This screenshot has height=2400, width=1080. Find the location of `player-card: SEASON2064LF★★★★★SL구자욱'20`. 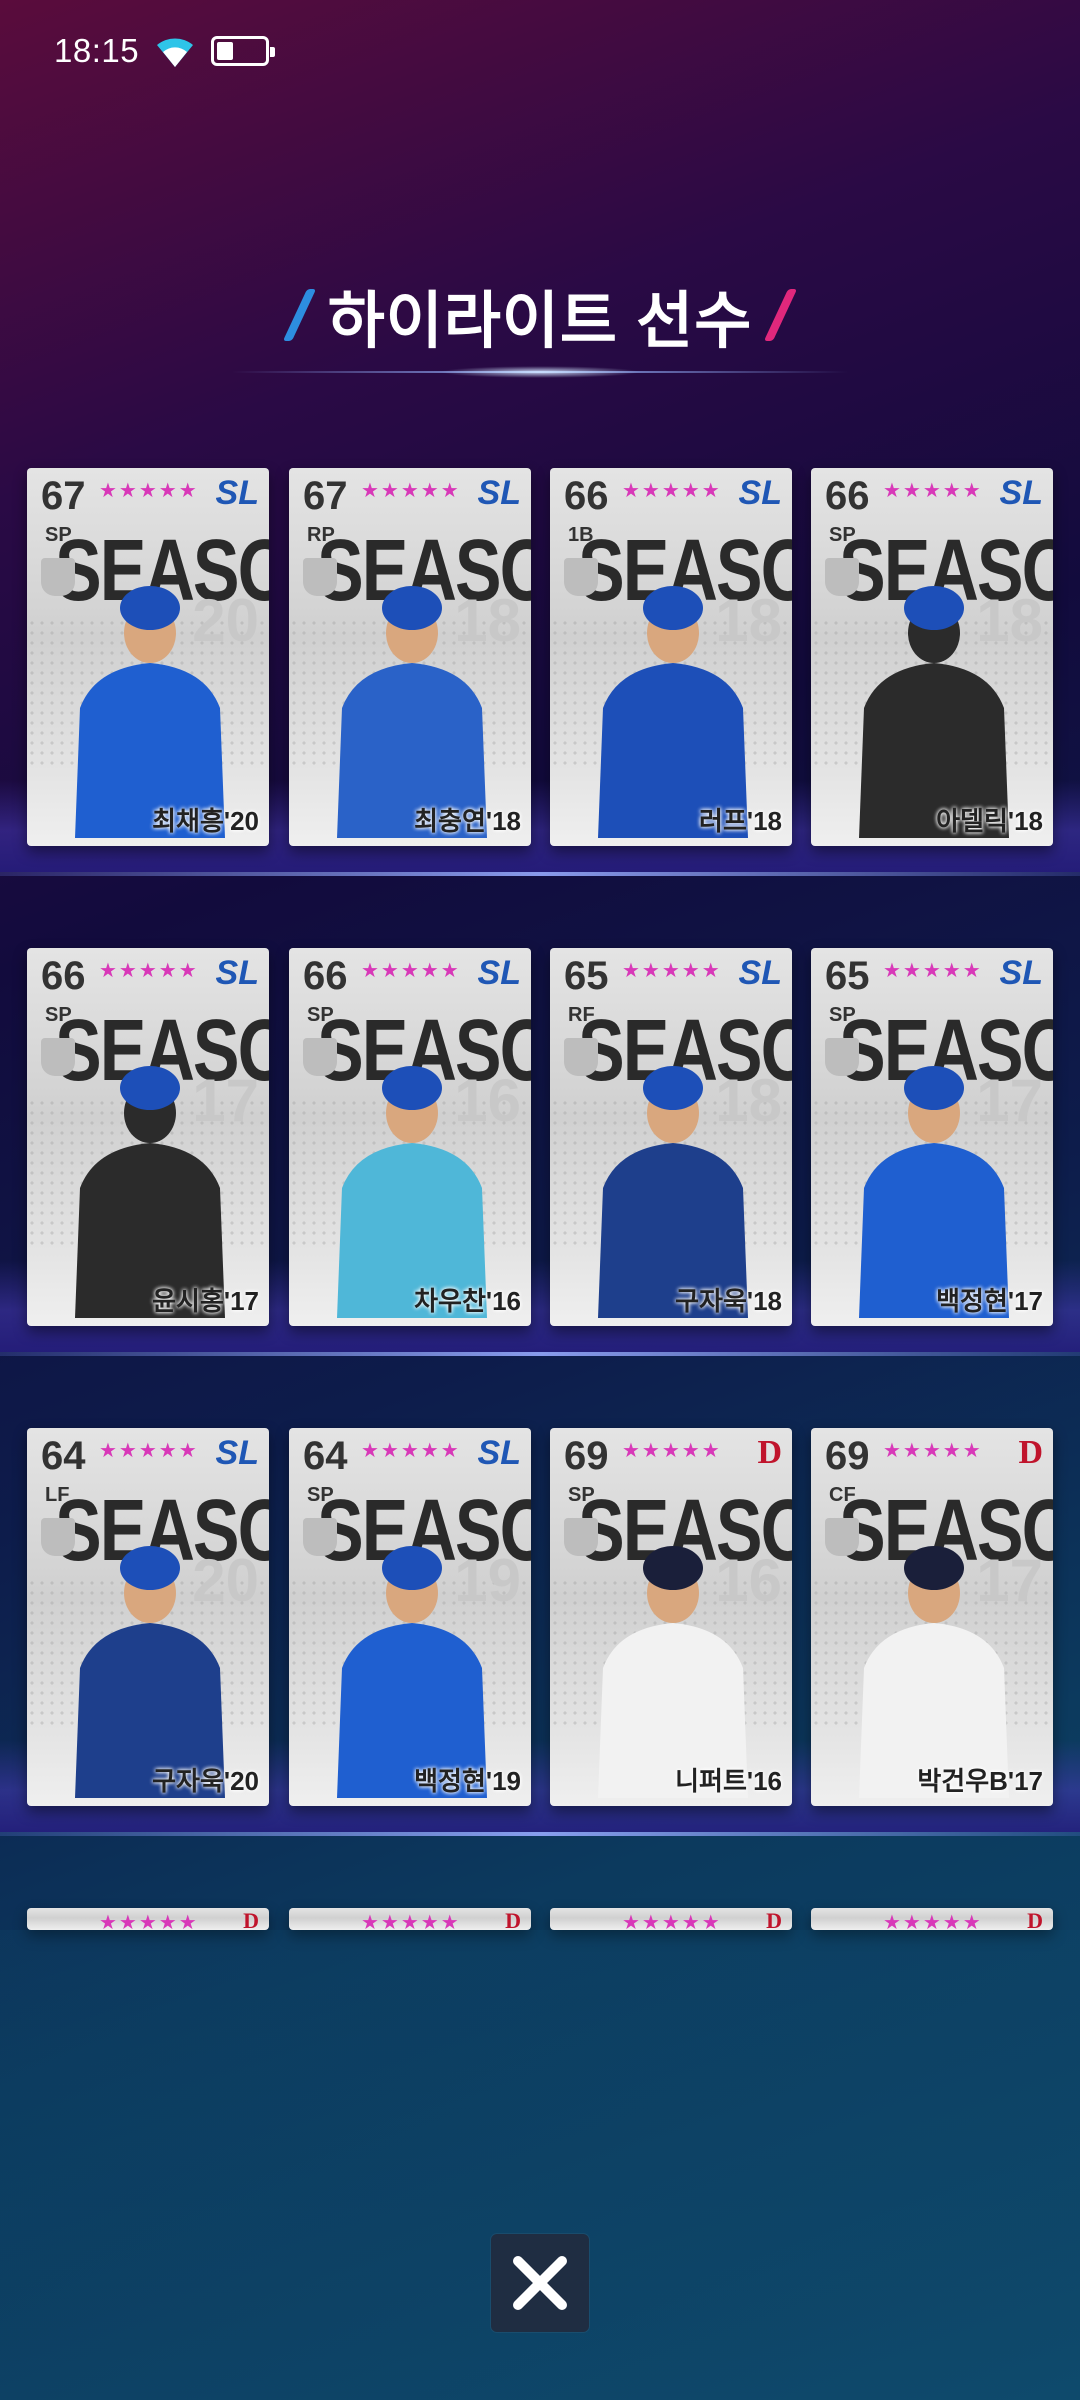

player-card: SEASON2064LF★★★★★SL구자욱'20 is located at coordinates (148, 1617).